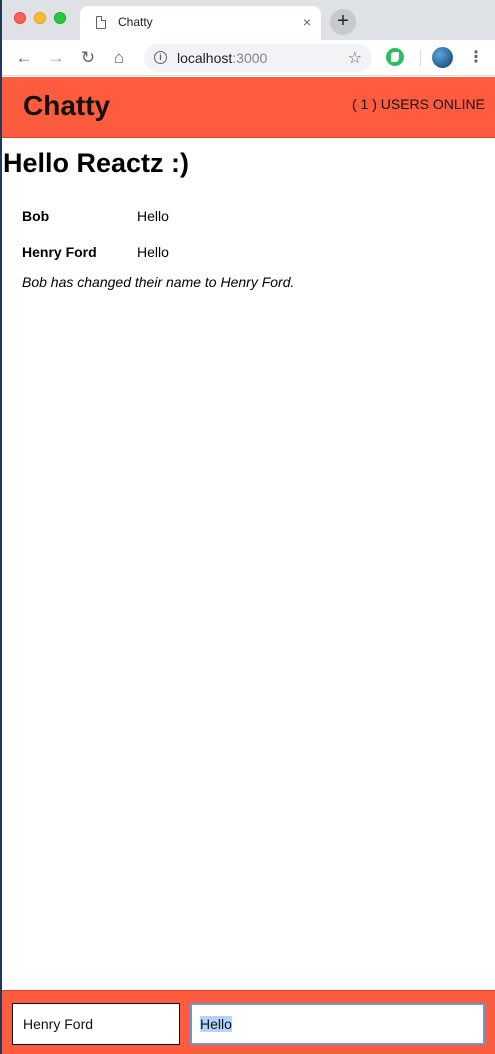 Image resolution: width=495 pixels, height=1054 pixels. What do you see at coordinates (252, 223) in the screenshot?
I see `message-item: Bob Hello` at bounding box center [252, 223].